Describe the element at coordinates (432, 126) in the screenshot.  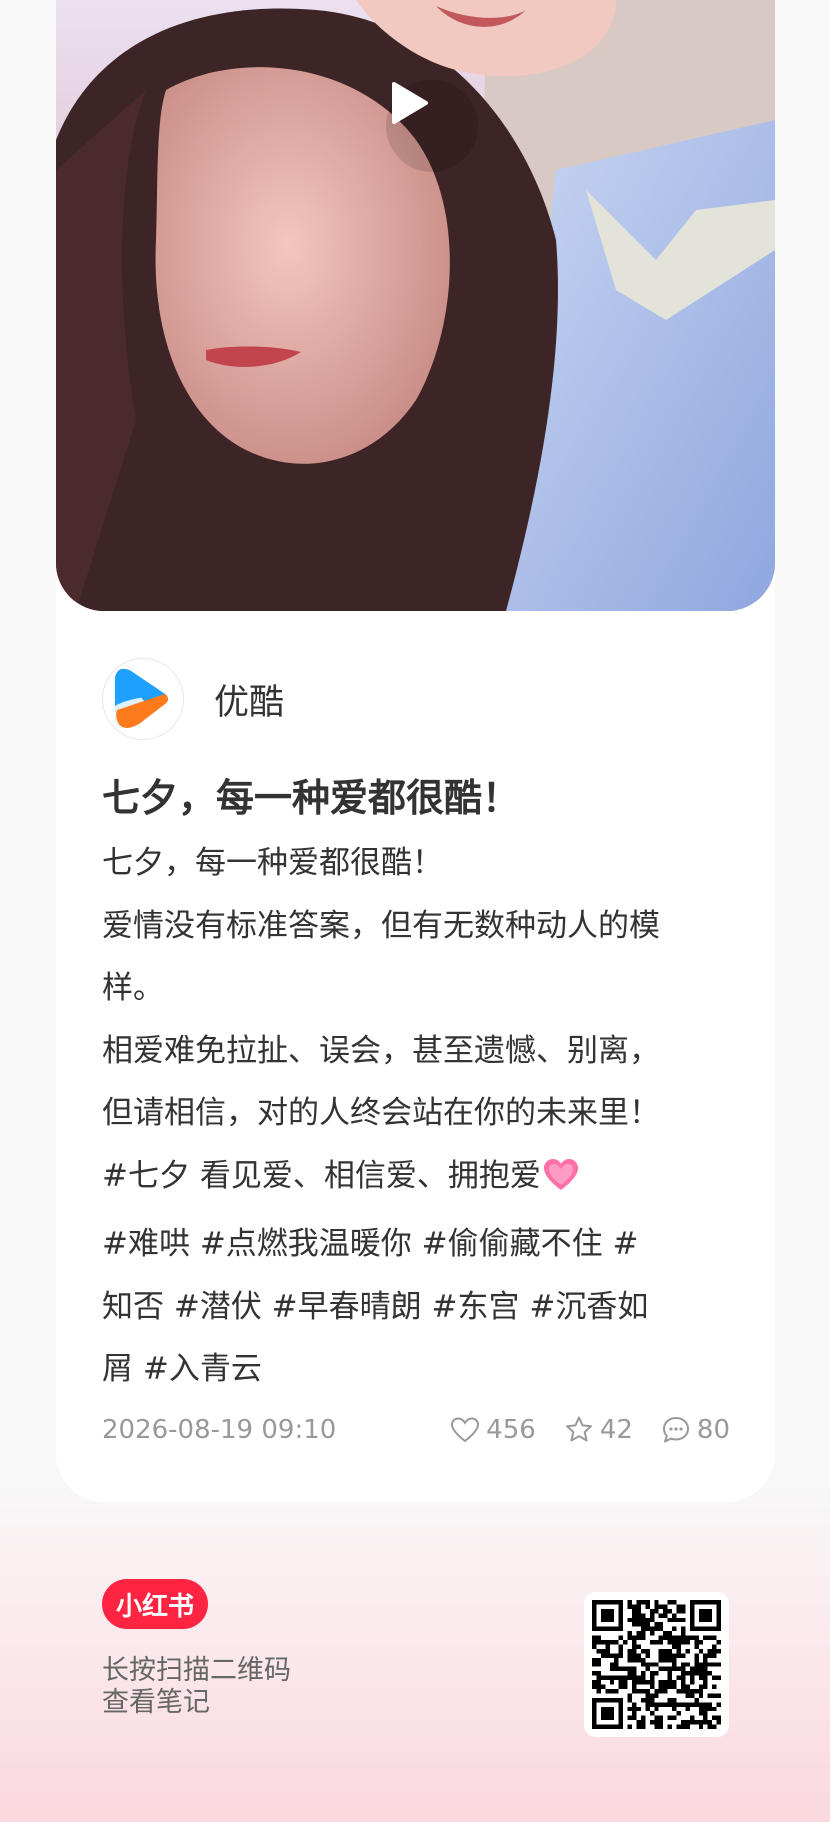
I see `play-button` at that location.